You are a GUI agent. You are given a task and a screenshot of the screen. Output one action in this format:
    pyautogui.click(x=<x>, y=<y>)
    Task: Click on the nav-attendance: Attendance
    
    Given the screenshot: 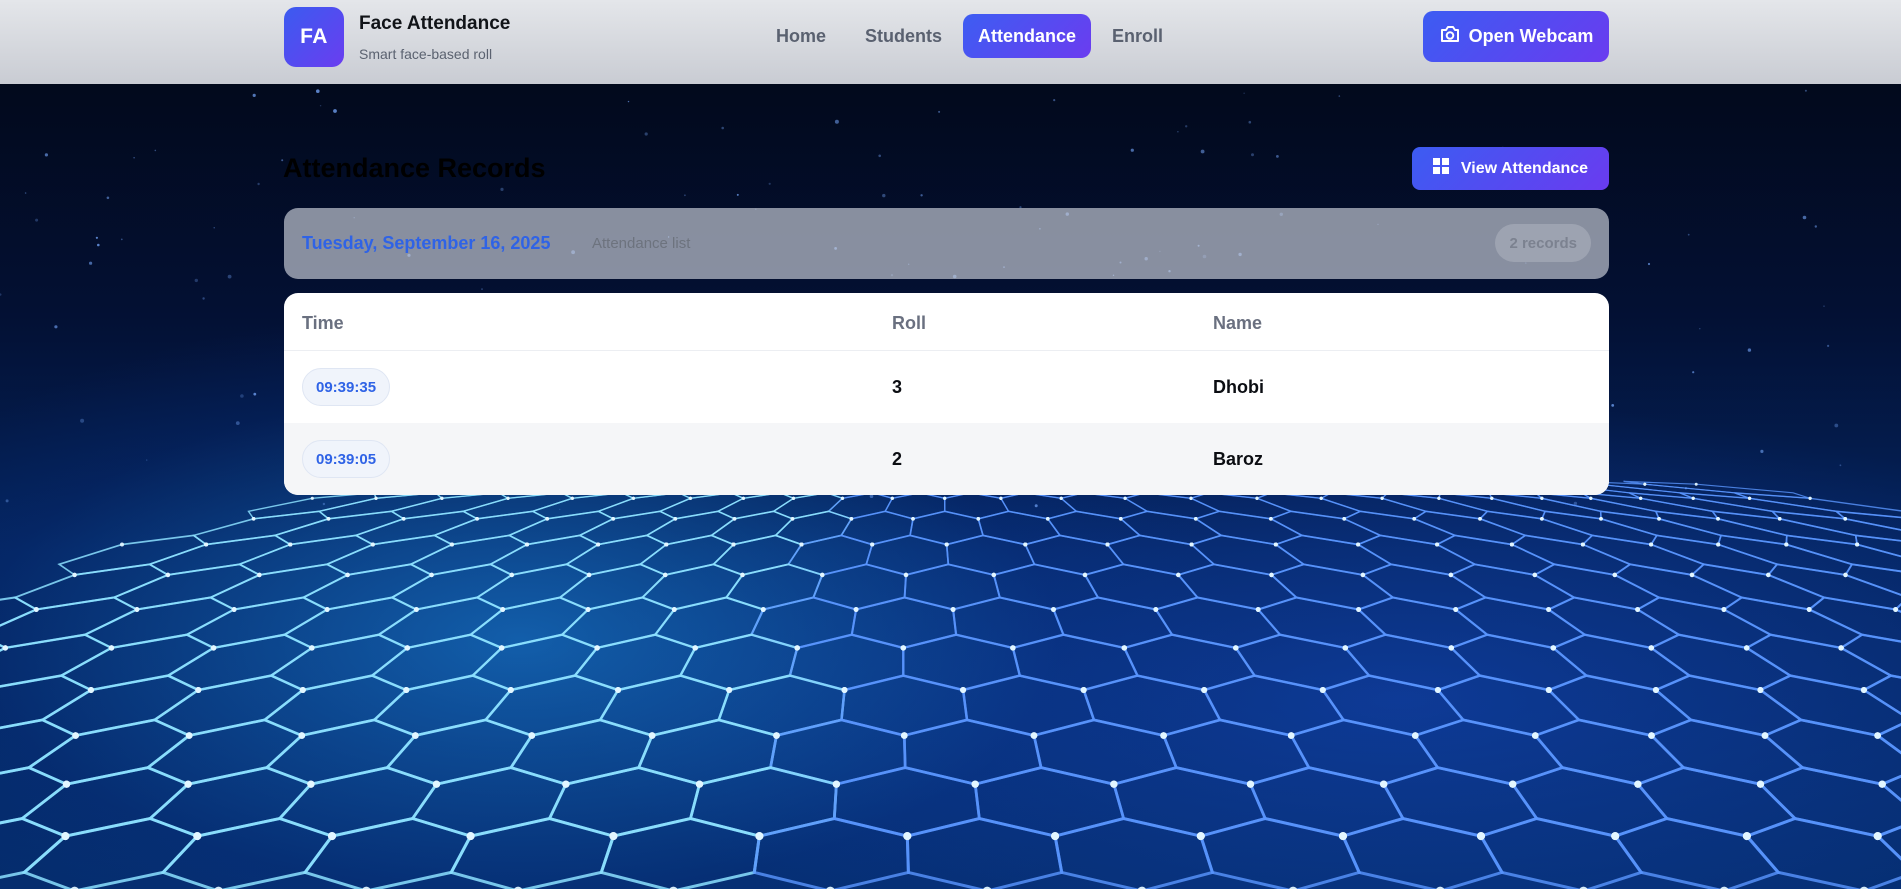 What is the action you would take?
    pyautogui.click(x=1027, y=36)
    